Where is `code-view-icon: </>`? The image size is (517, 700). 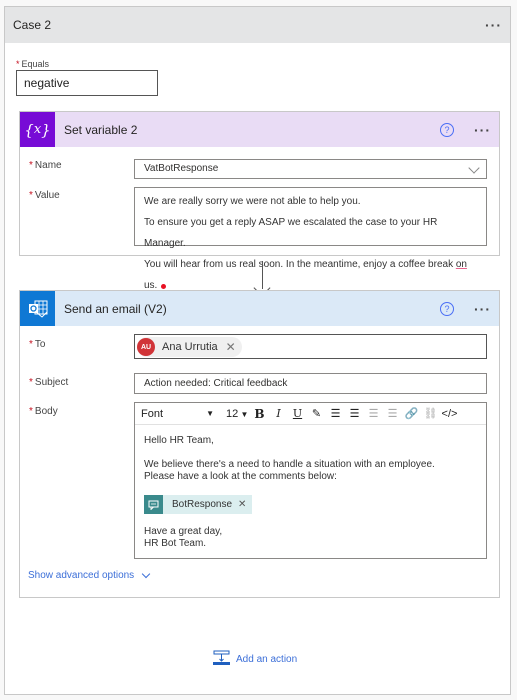 code-view-icon: </> is located at coordinates (449, 414).